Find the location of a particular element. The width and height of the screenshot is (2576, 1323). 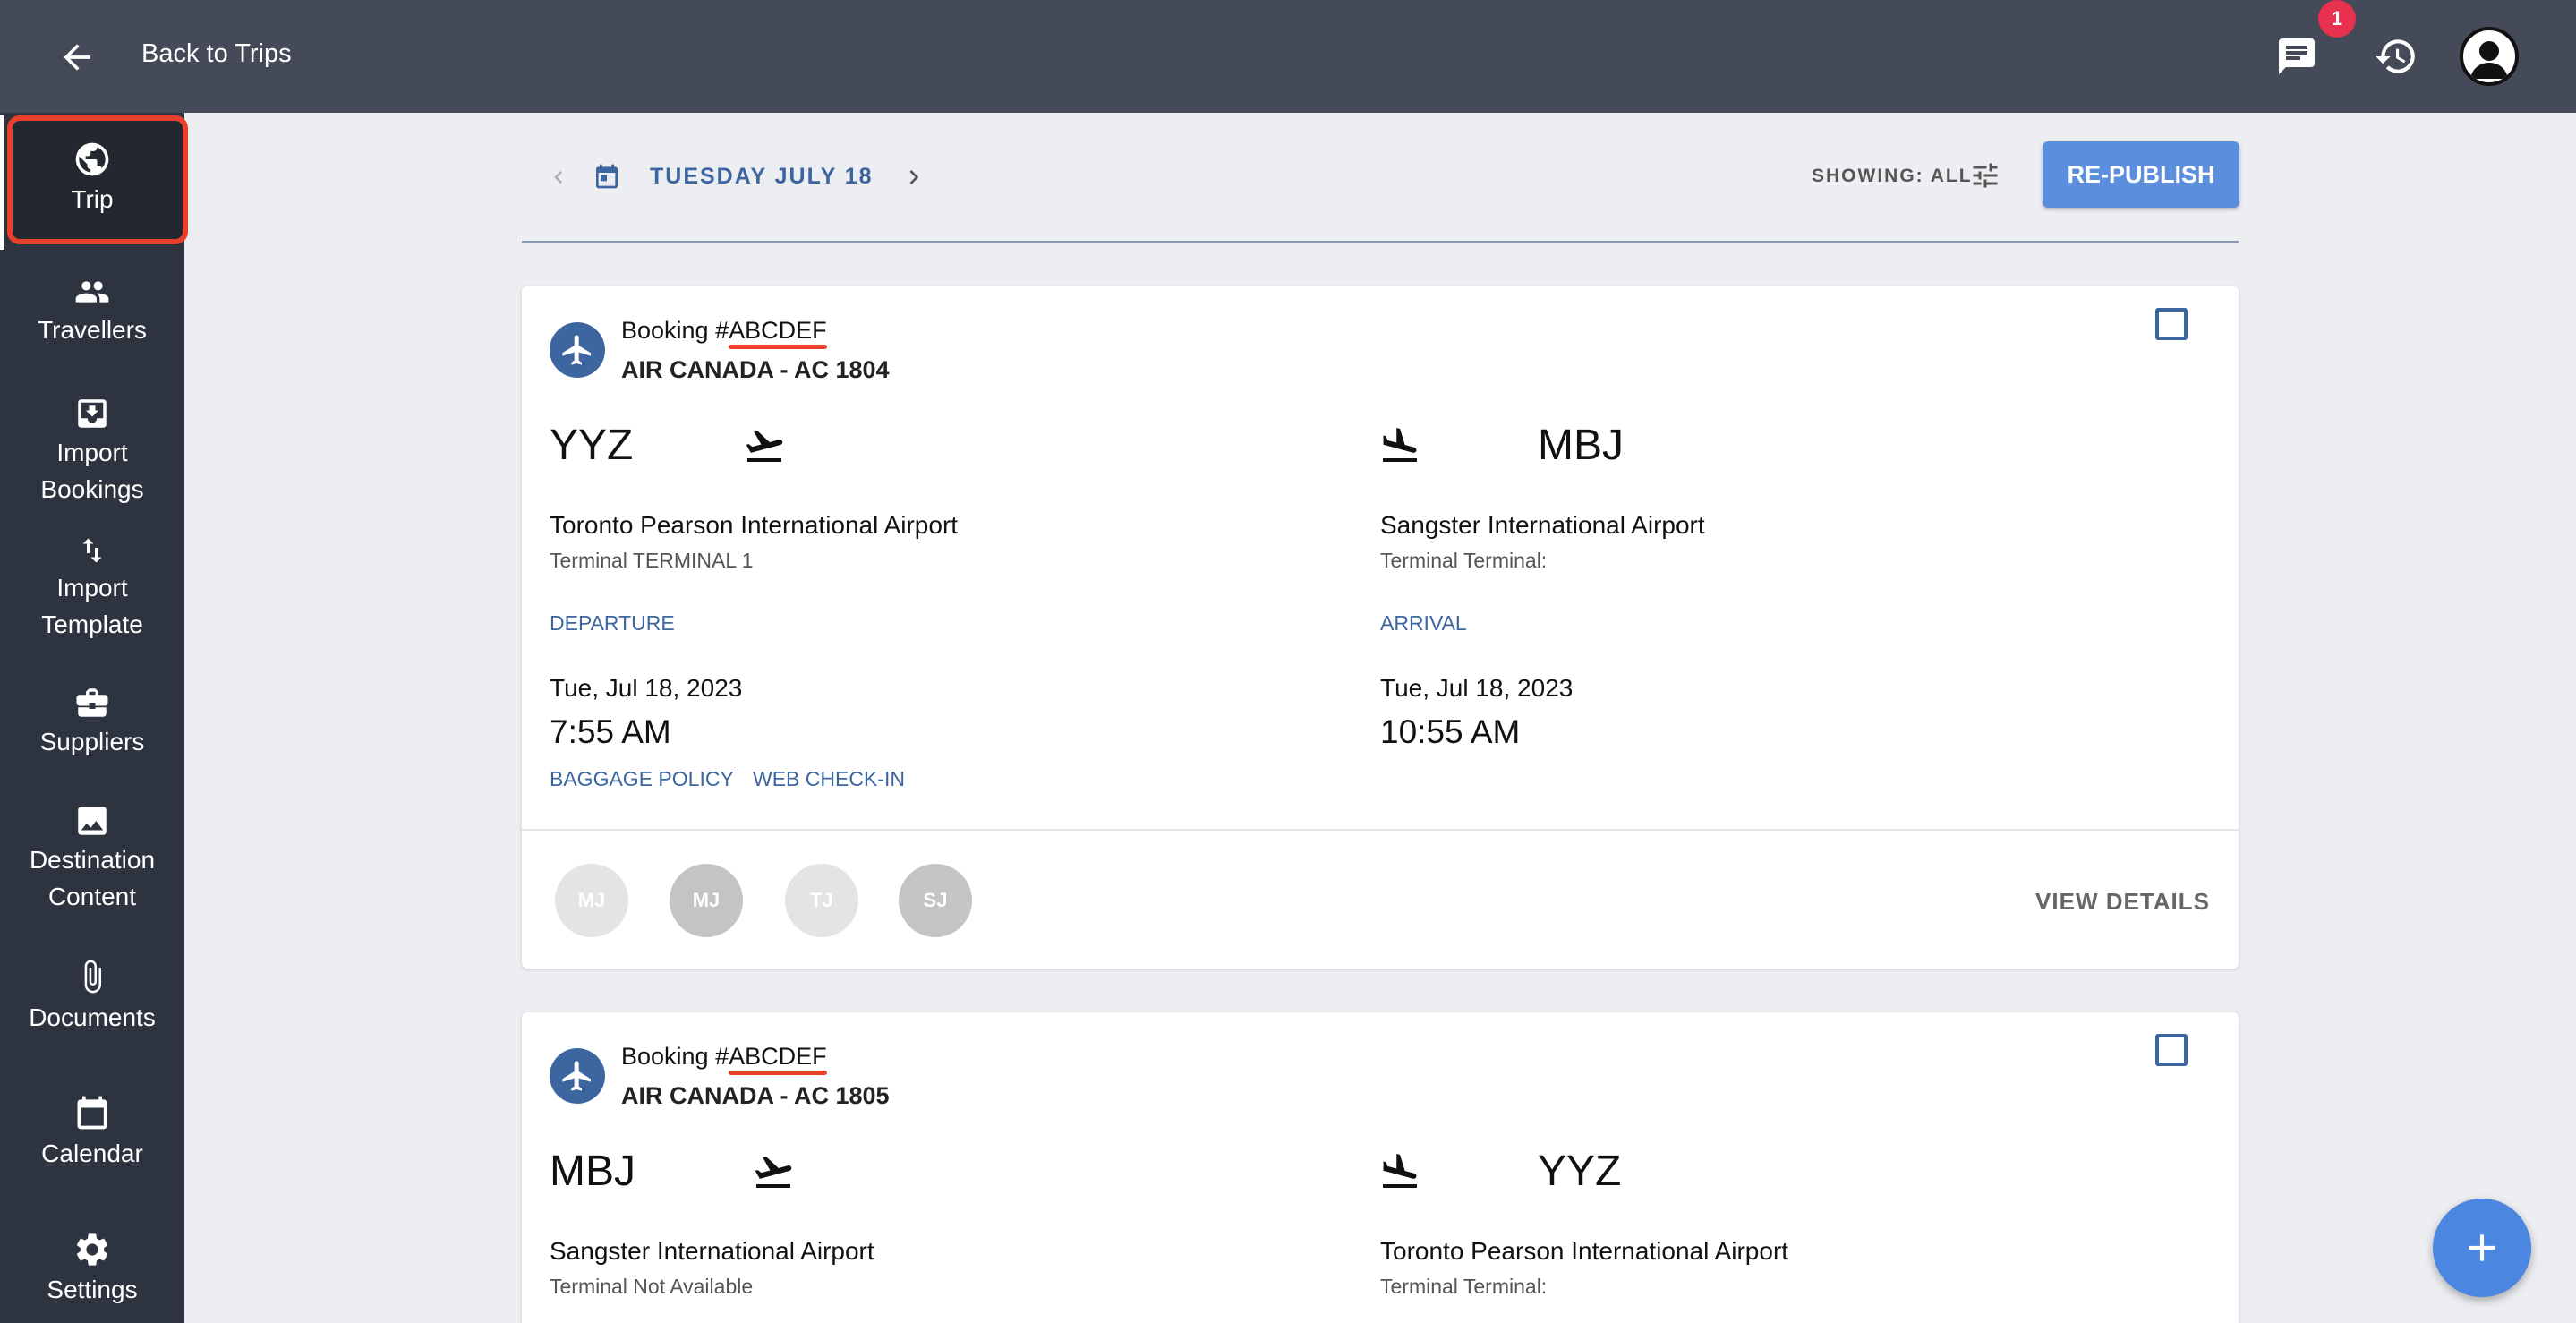

view-details-button: VIEW DETAILS is located at coordinates (2122, 902).